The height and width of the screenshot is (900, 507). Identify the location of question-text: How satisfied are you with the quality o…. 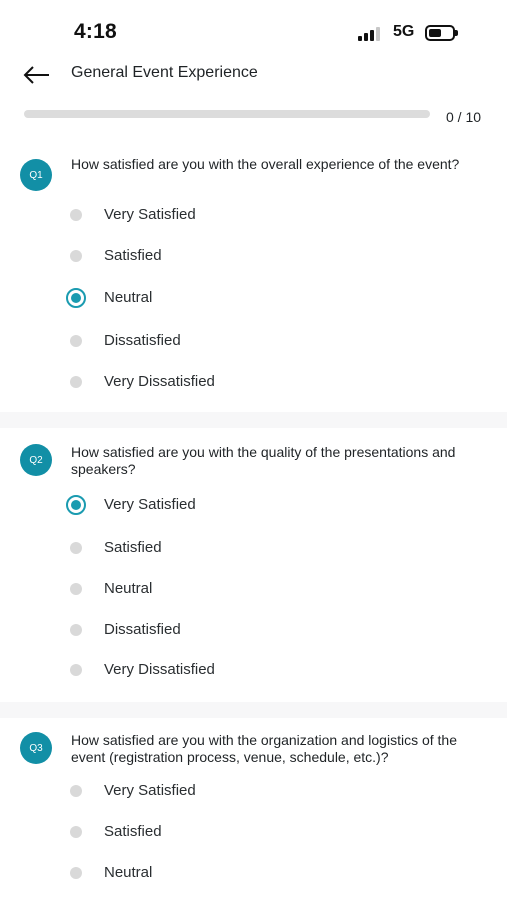
(263, 460).